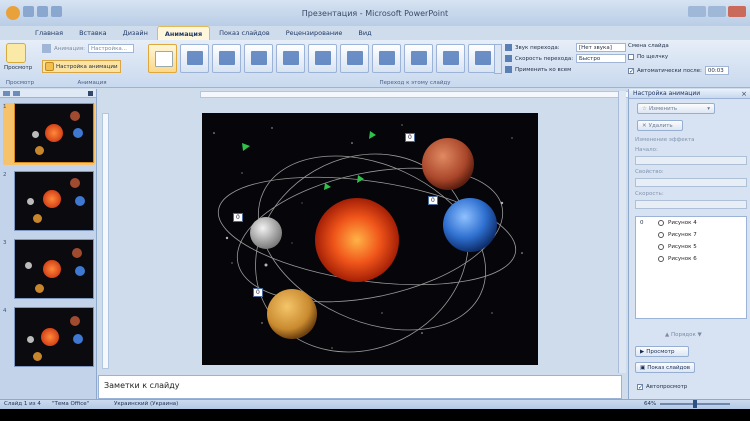 The image size is (750, 421). I want to click on slide-thumbnail-3: 3, so click(49, 270).